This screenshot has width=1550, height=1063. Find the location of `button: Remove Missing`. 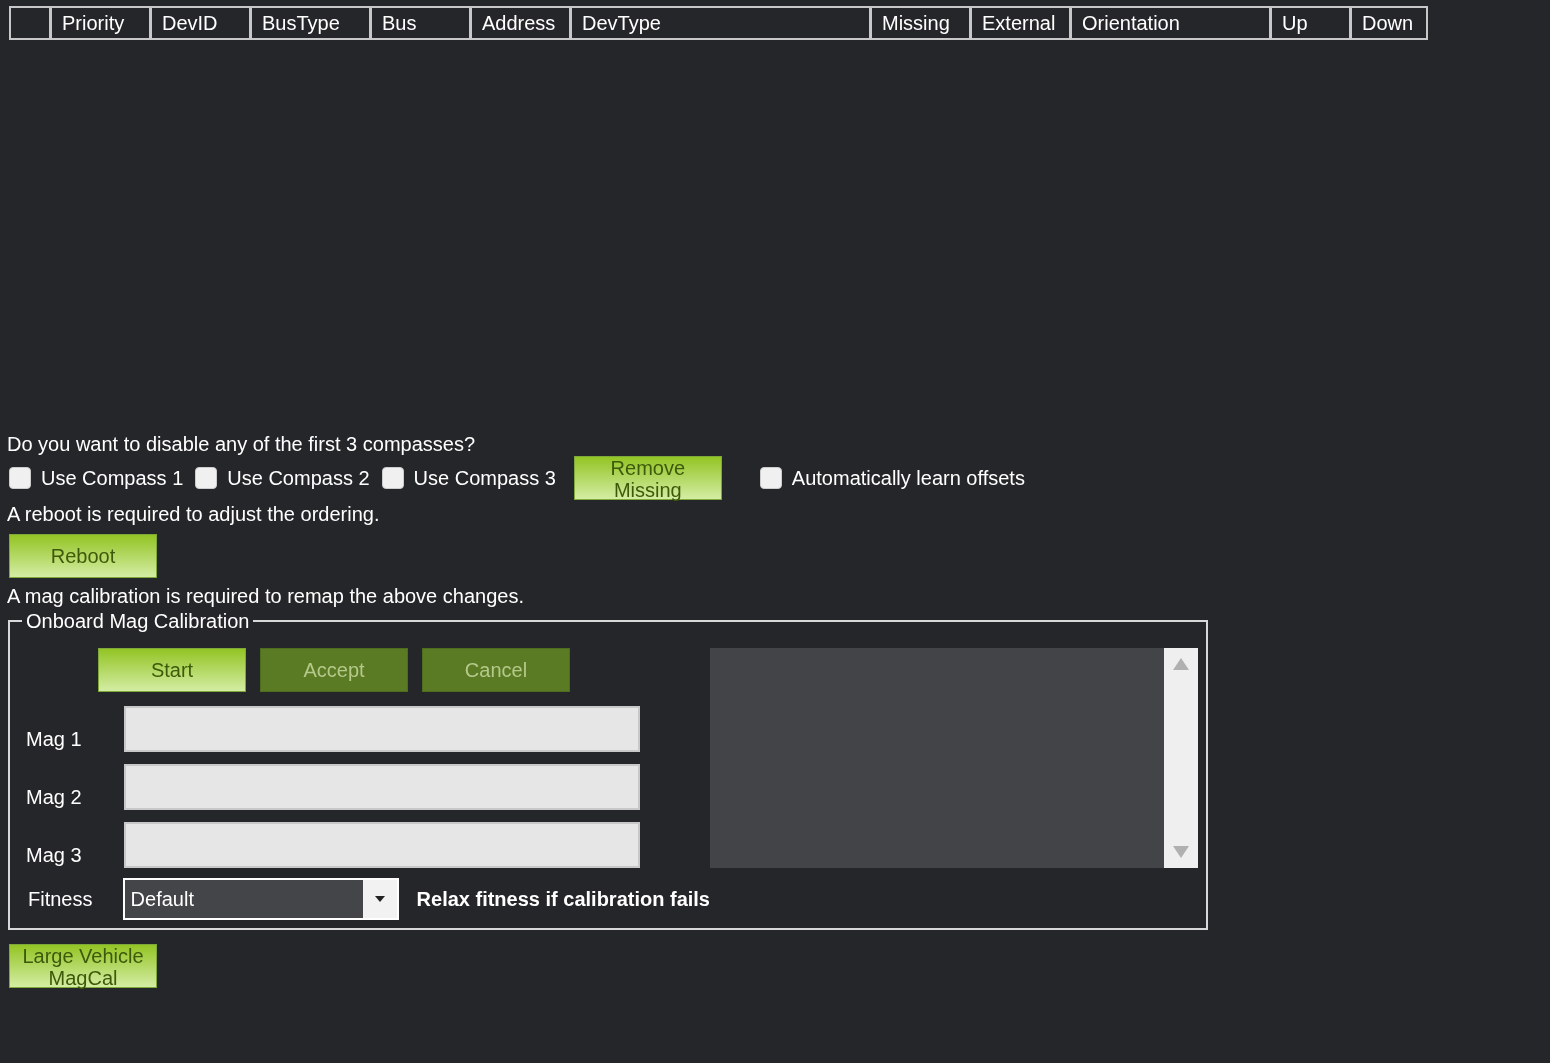

button: Remove Missing is located at coordinates (647, 478).